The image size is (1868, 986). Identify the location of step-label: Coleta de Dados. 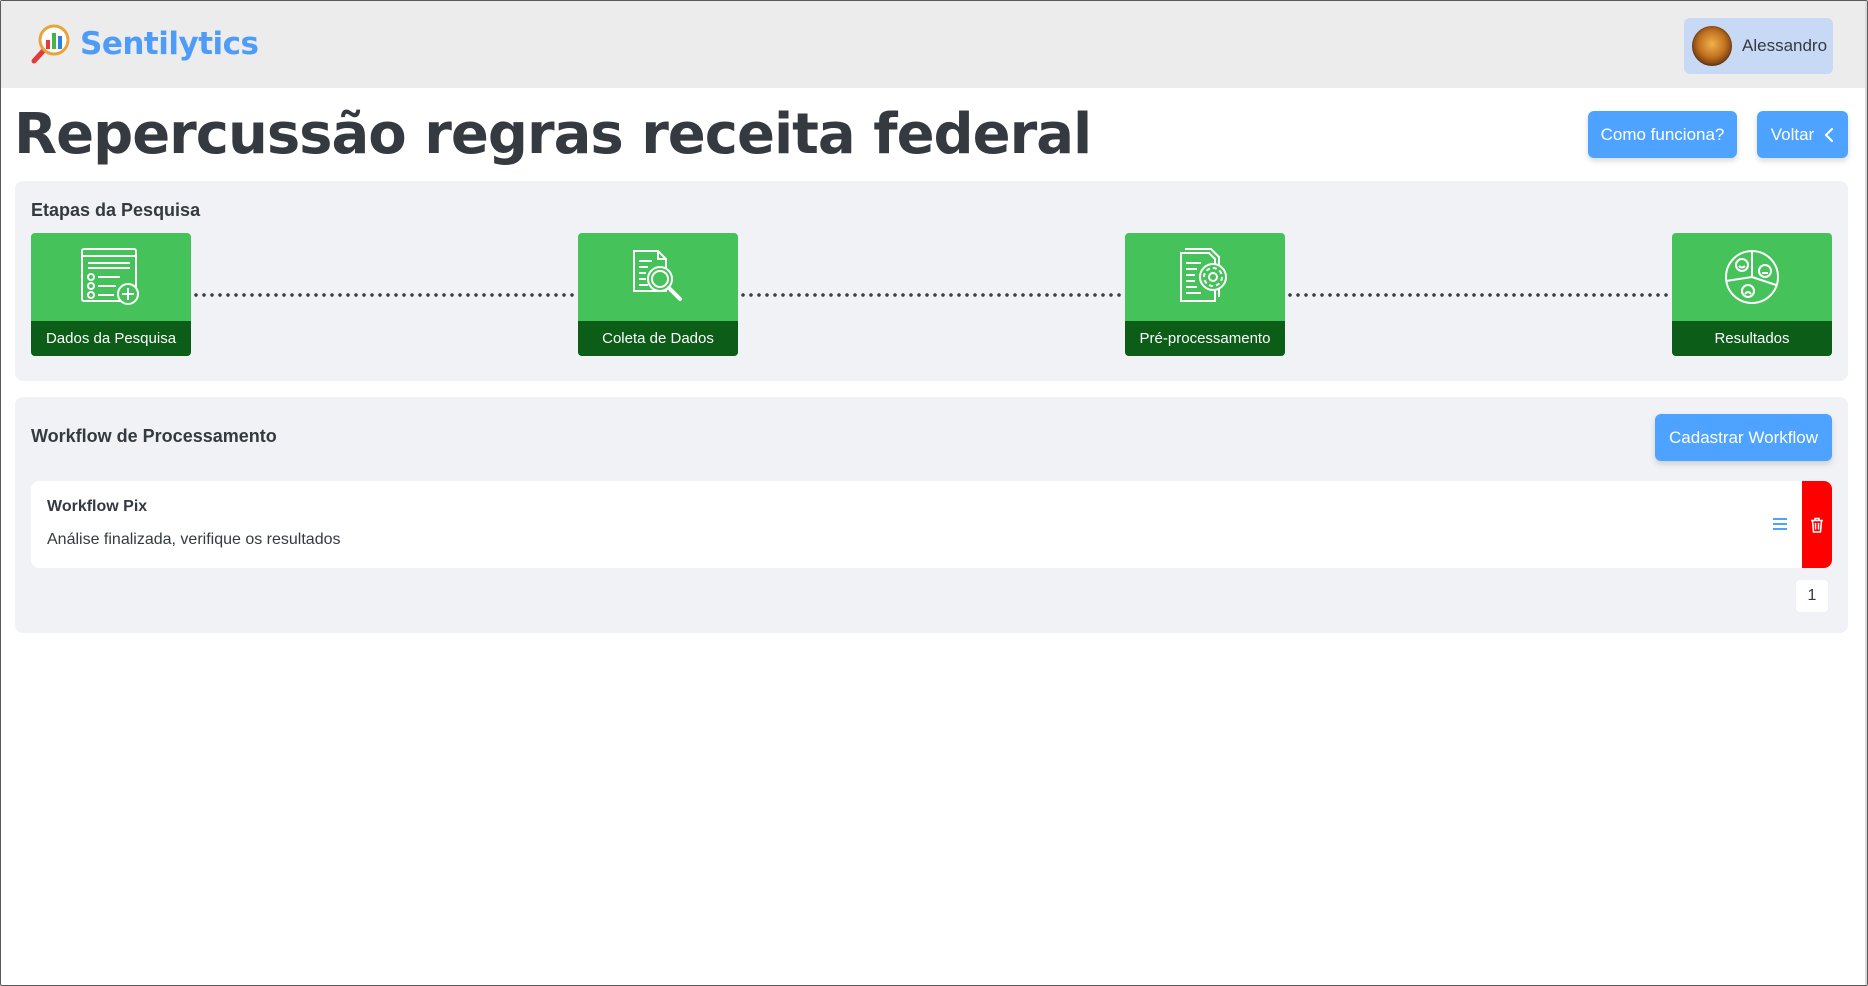
(658, 338).